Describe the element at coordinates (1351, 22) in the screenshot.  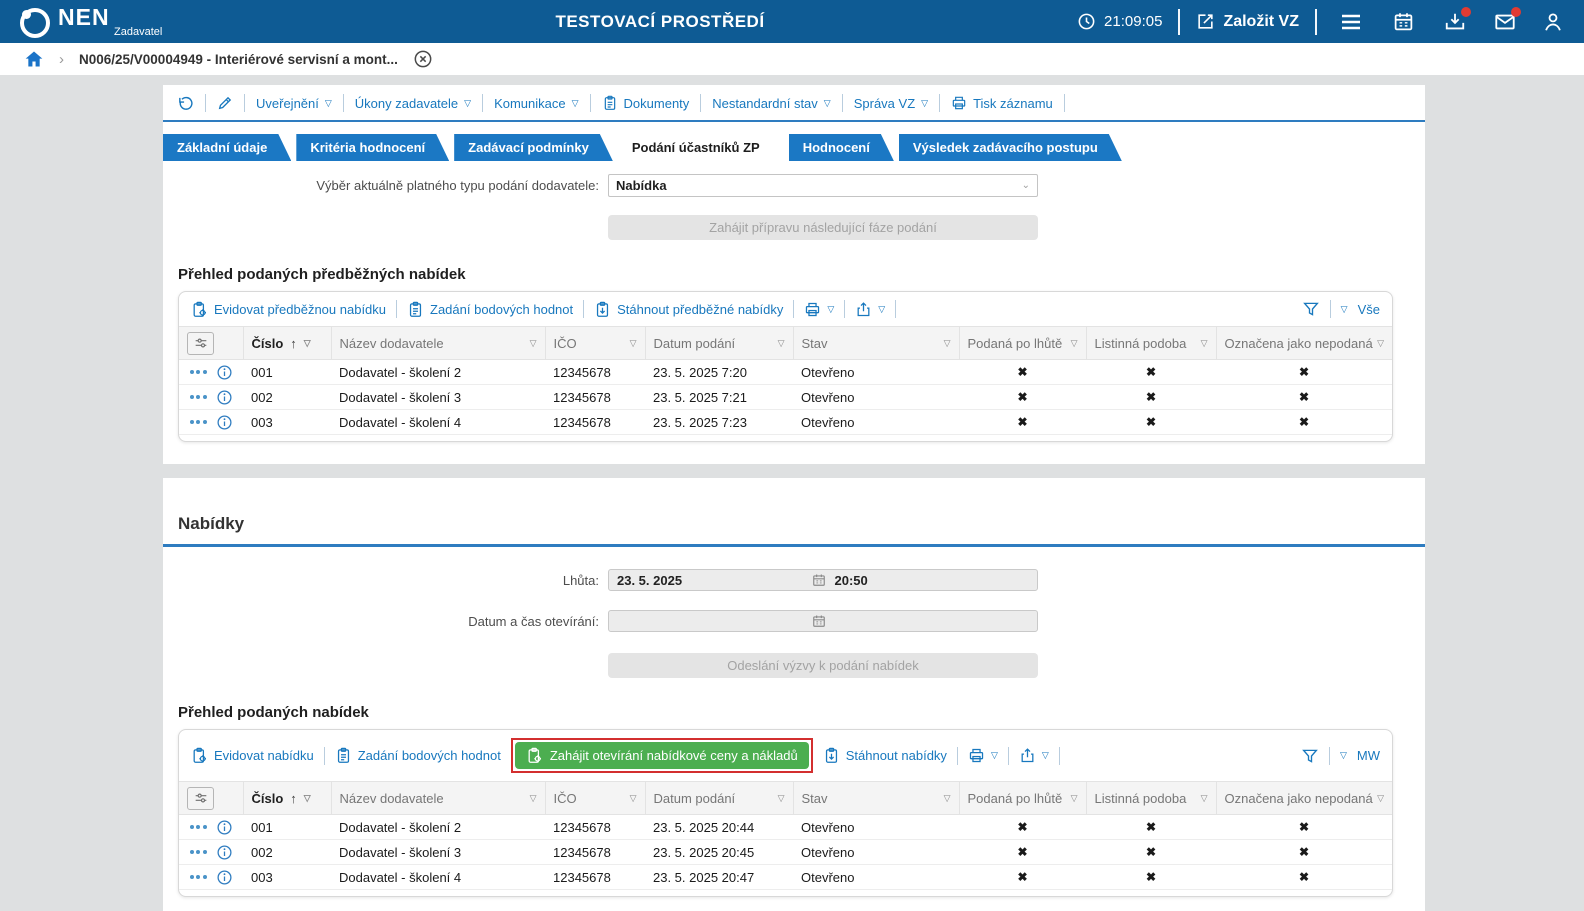
I see `menu-icon` at that location.